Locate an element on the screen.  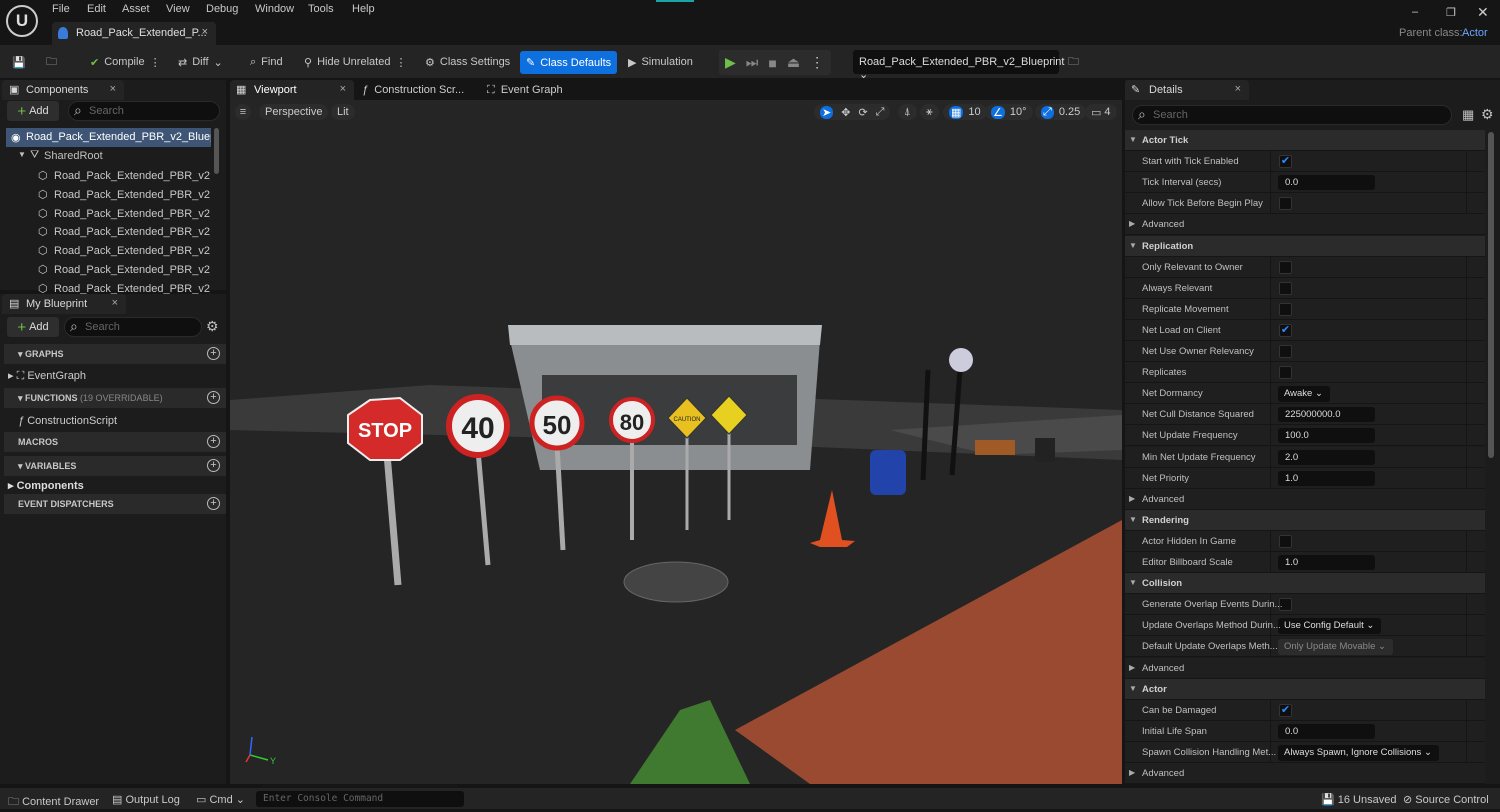
construction-script-item: ƒ ConstructionScript is located at coordinates (67, 421).